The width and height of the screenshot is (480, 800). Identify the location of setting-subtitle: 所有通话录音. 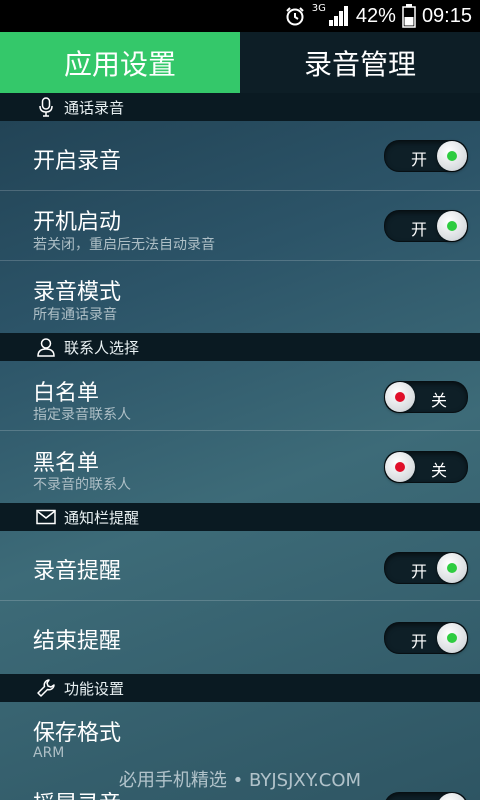
(75, 315).